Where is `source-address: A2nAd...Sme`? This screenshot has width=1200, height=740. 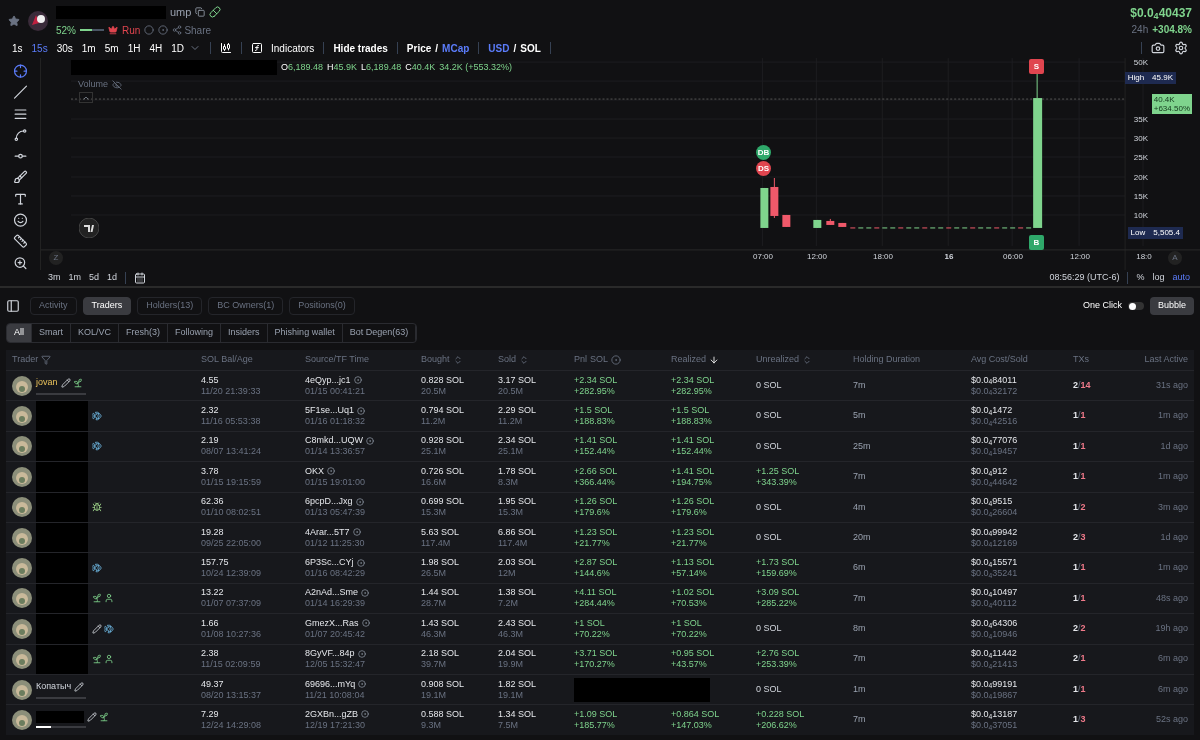
source-address: A2nAd...Sme is located at coordinates (332, 593).